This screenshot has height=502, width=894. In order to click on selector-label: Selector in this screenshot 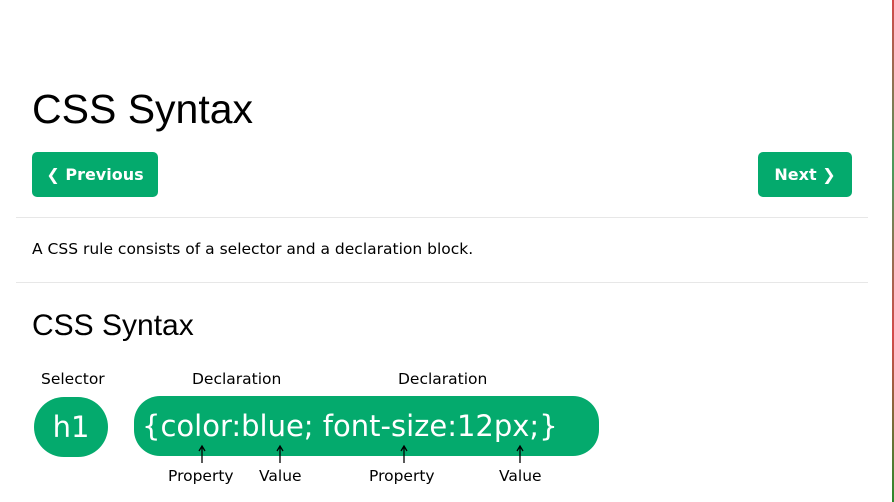, I will do `click(73, 379)`.